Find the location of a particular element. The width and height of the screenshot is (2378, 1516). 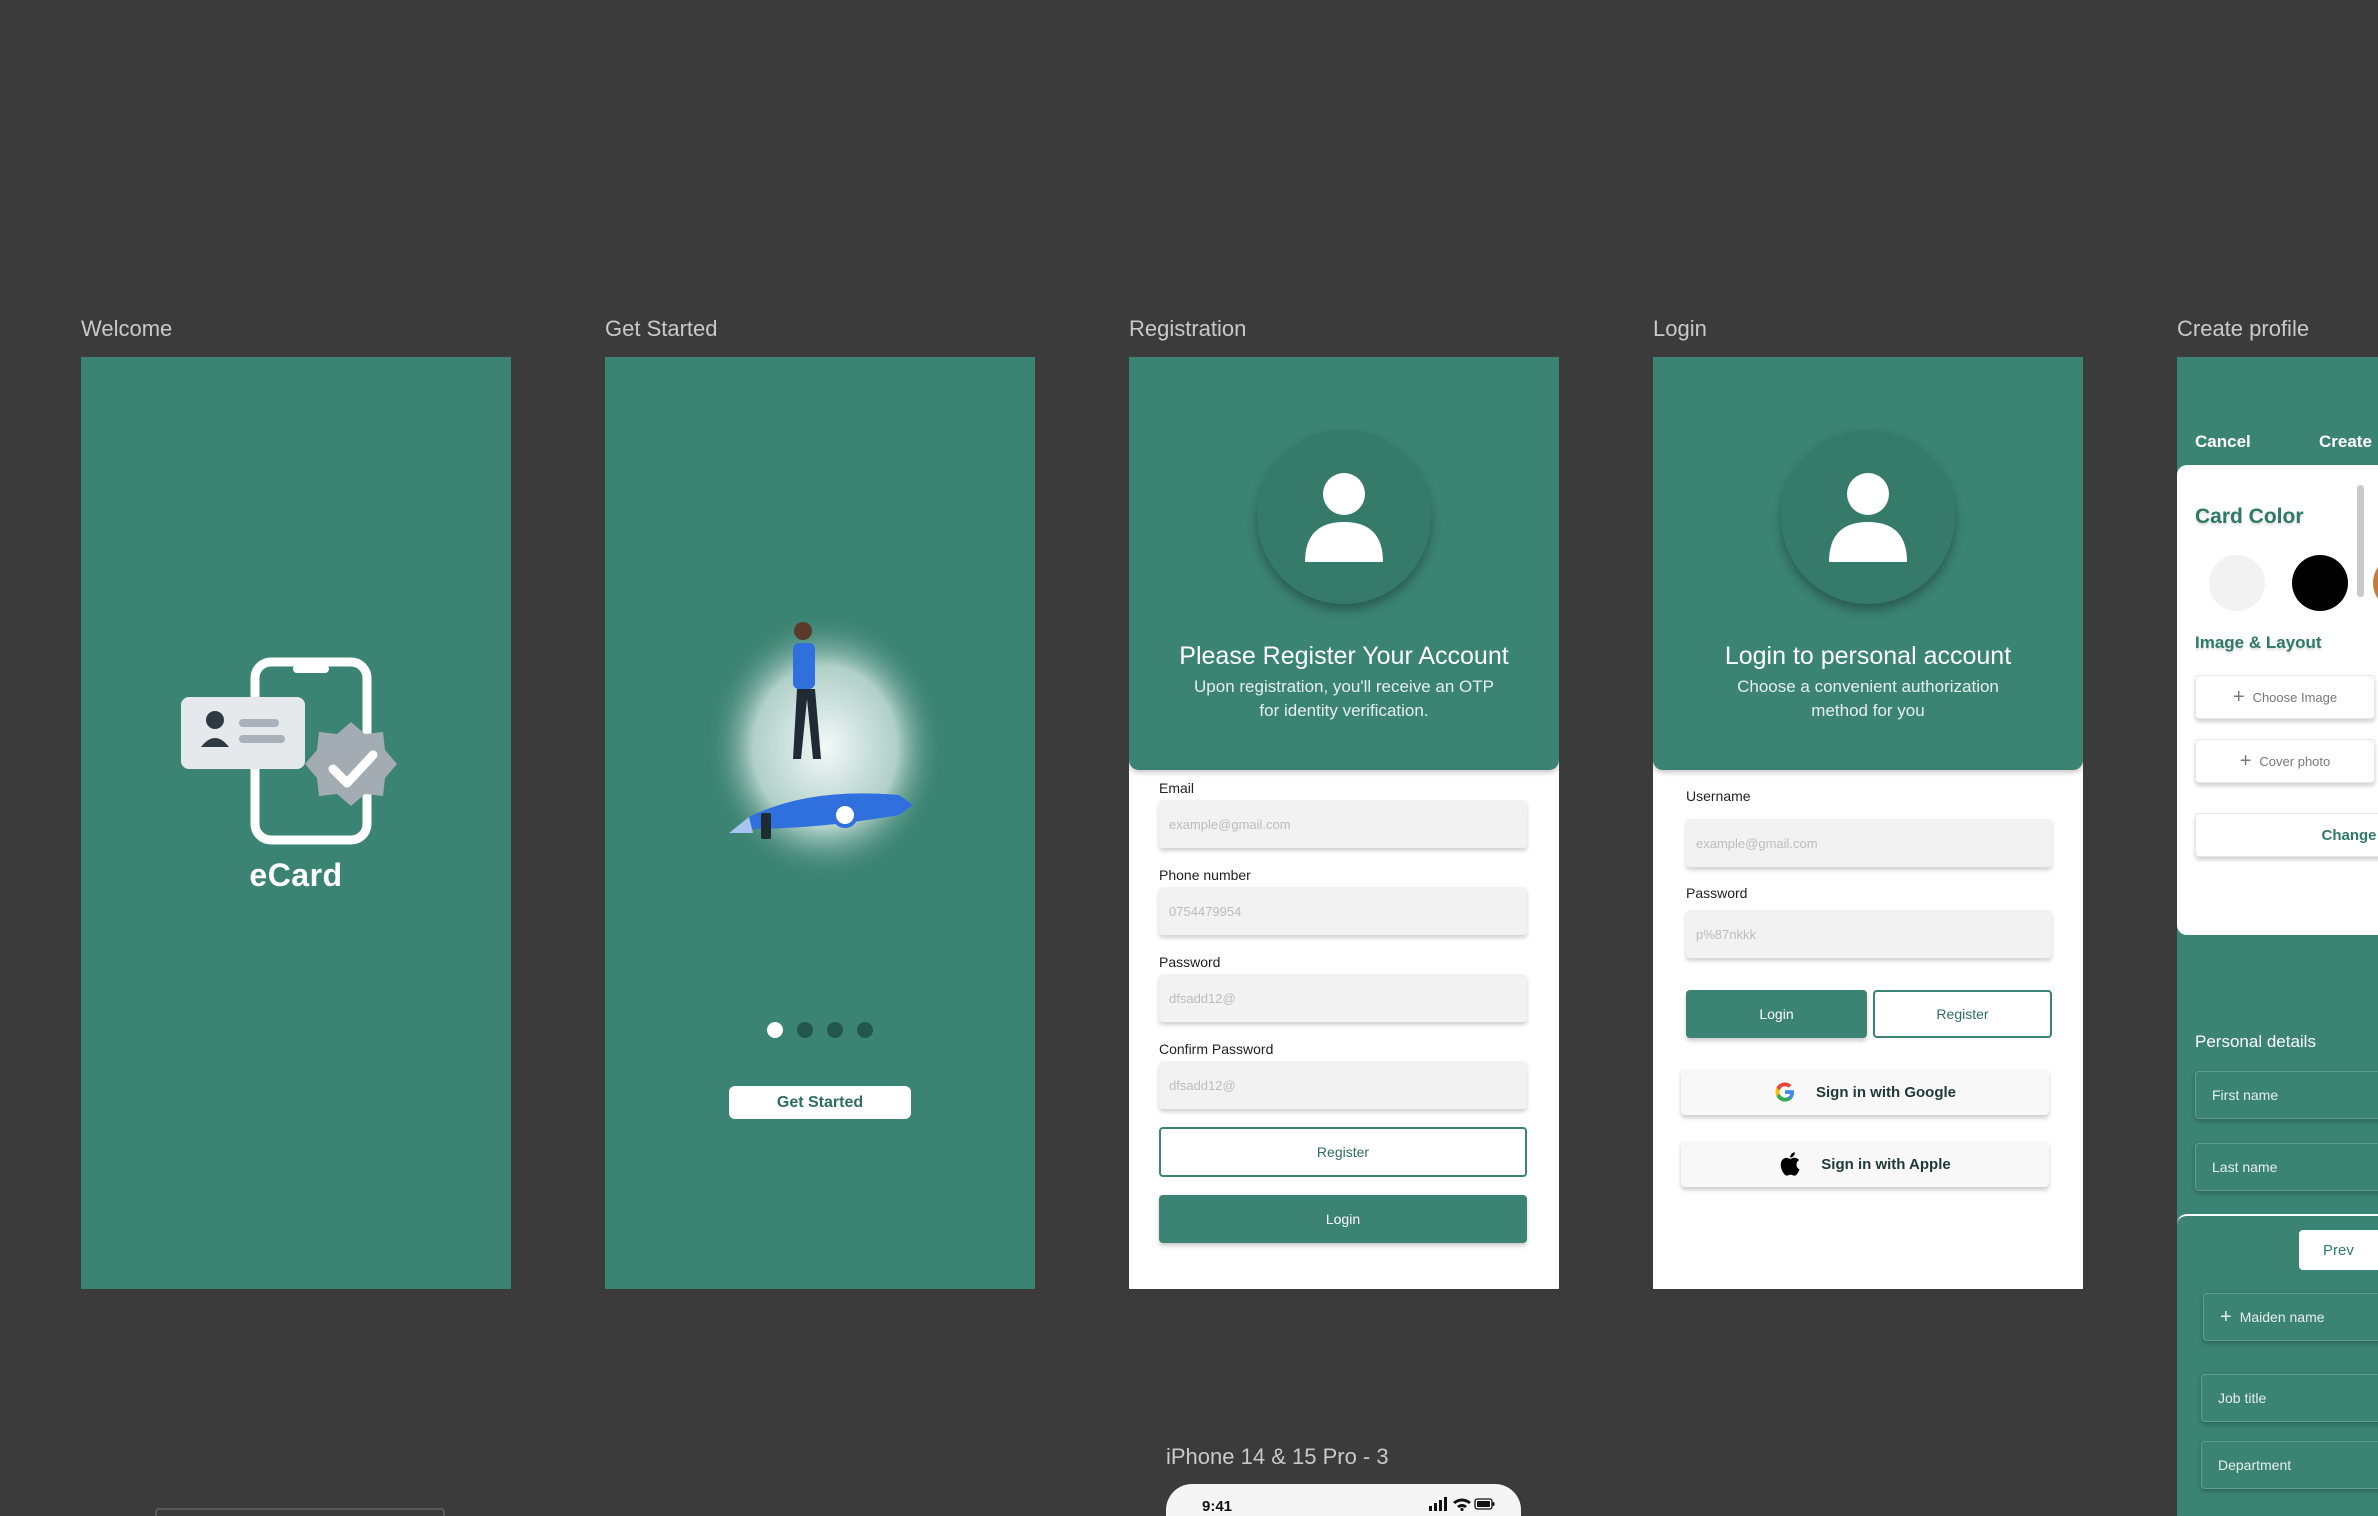

apple-signin-button: Sign in with Apple is located at coordinates (1865, 1164).